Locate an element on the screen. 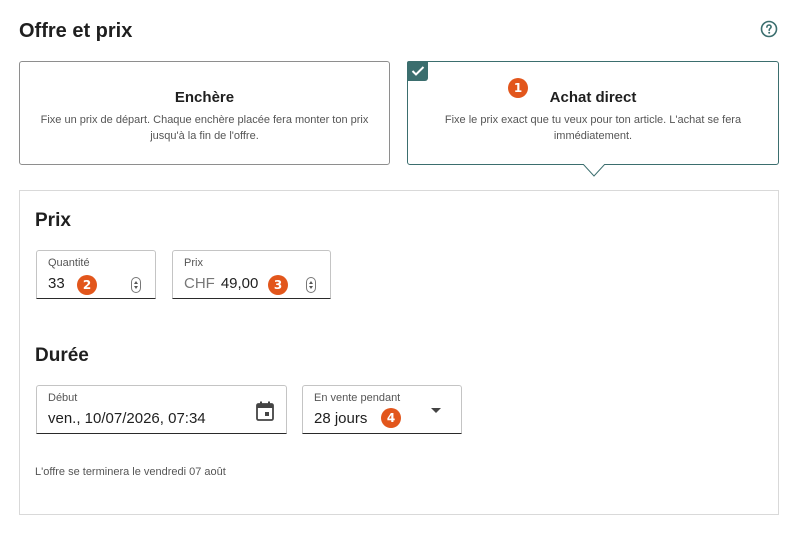  end-date-note: L'offre se terminera le vendredi 07 août is located at coordinates (130, 472).